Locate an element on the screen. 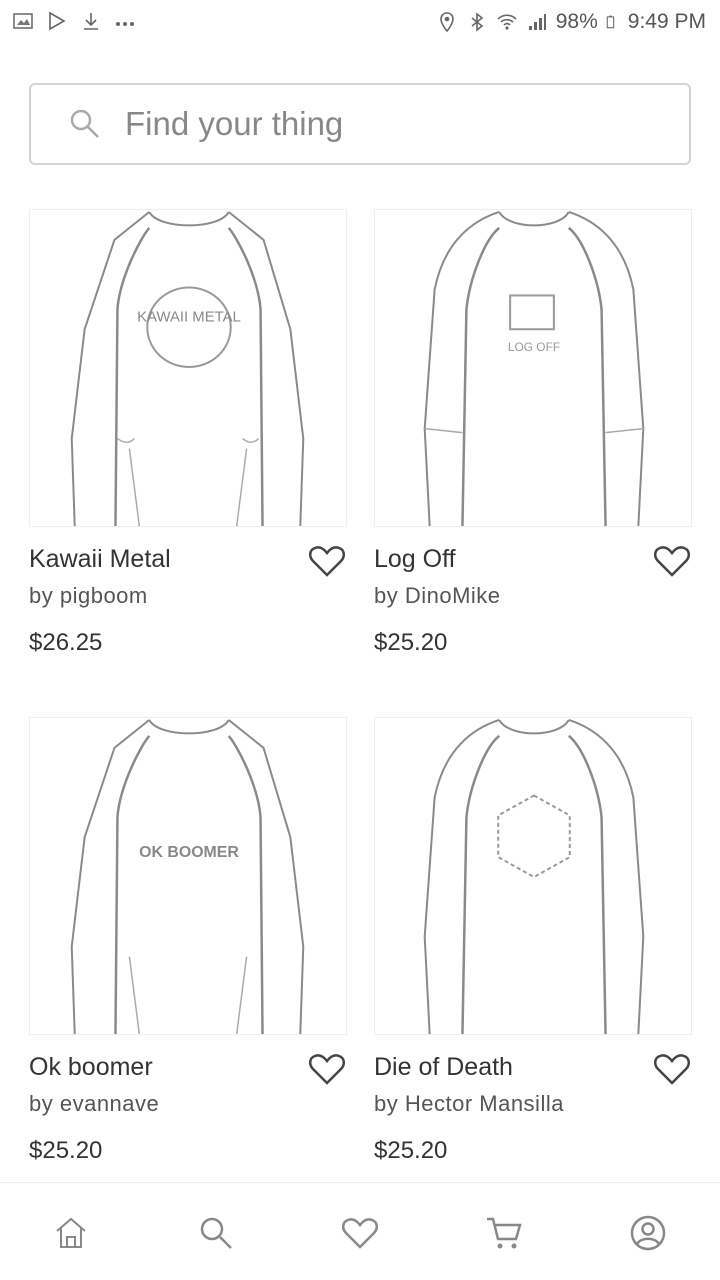 The height and width of the screenshot is (1280, 720). product-image: KAWAII METAL is located at coordinates (188, 368).